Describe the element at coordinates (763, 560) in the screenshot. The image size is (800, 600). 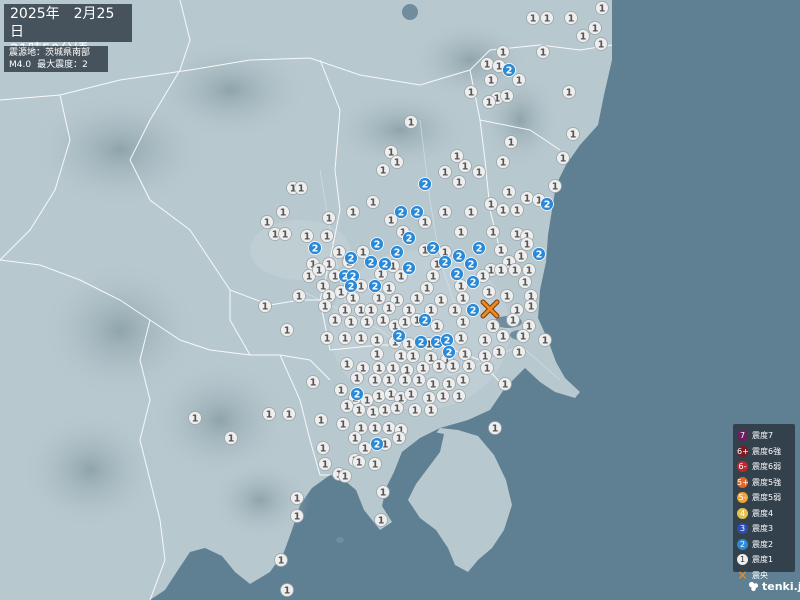
I see `legend-label: 震度1` at that location.